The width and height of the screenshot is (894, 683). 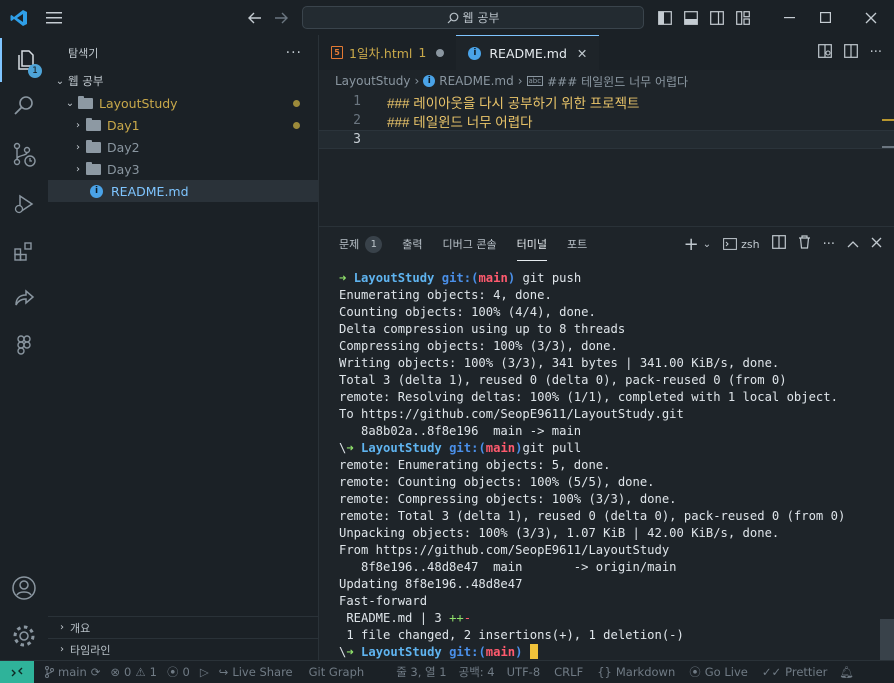 I want to click on terminal-output-line: Fast-forward, so click(x=383, y=601).